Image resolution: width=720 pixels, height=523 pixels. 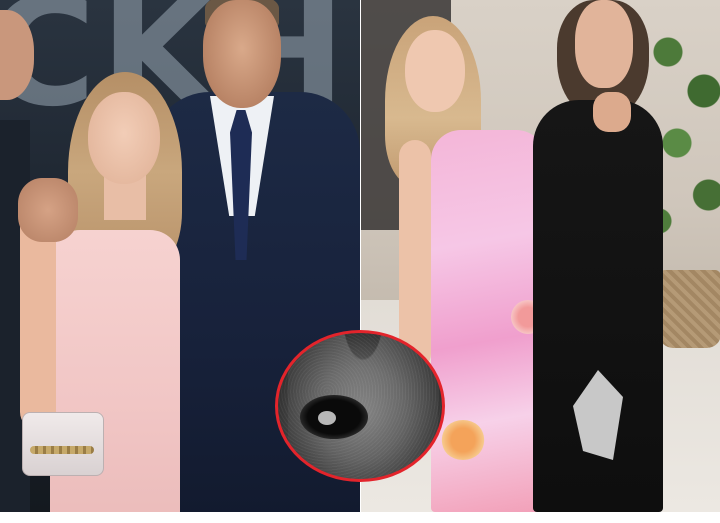 I want to click on woman-face, so click(x=604, y=44).